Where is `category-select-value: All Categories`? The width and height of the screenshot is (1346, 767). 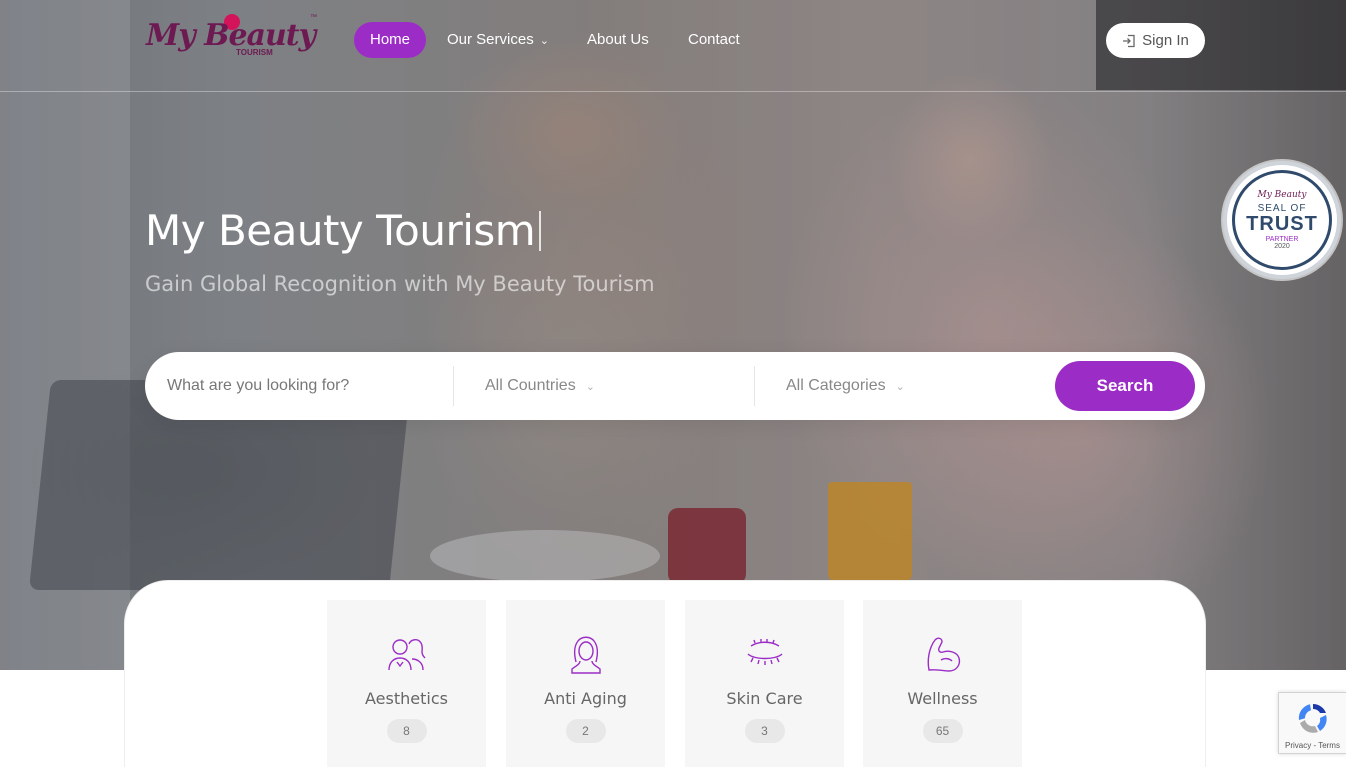 category-select-value: All Categories is located at coordinates (836, 385).